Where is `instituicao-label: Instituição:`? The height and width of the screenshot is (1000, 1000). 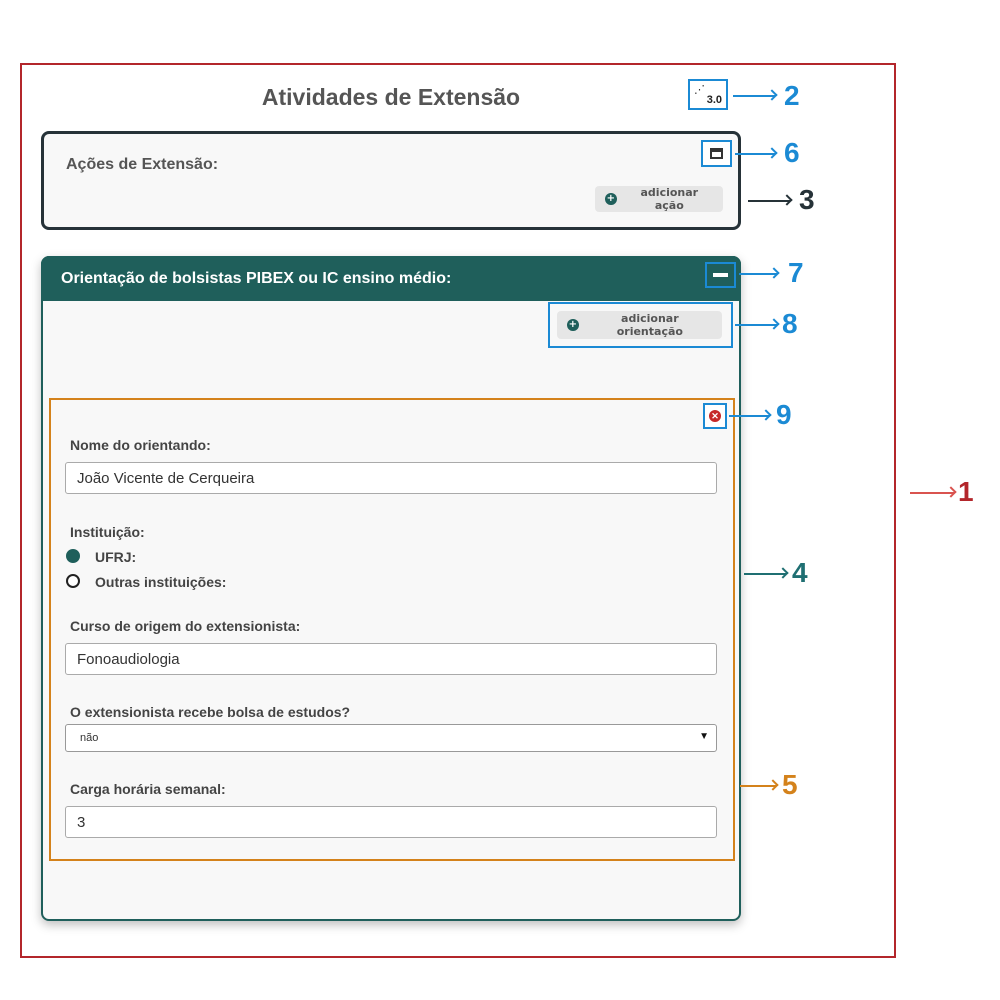 instituicao-label: Instituição: is located at coordinates (107, 532).